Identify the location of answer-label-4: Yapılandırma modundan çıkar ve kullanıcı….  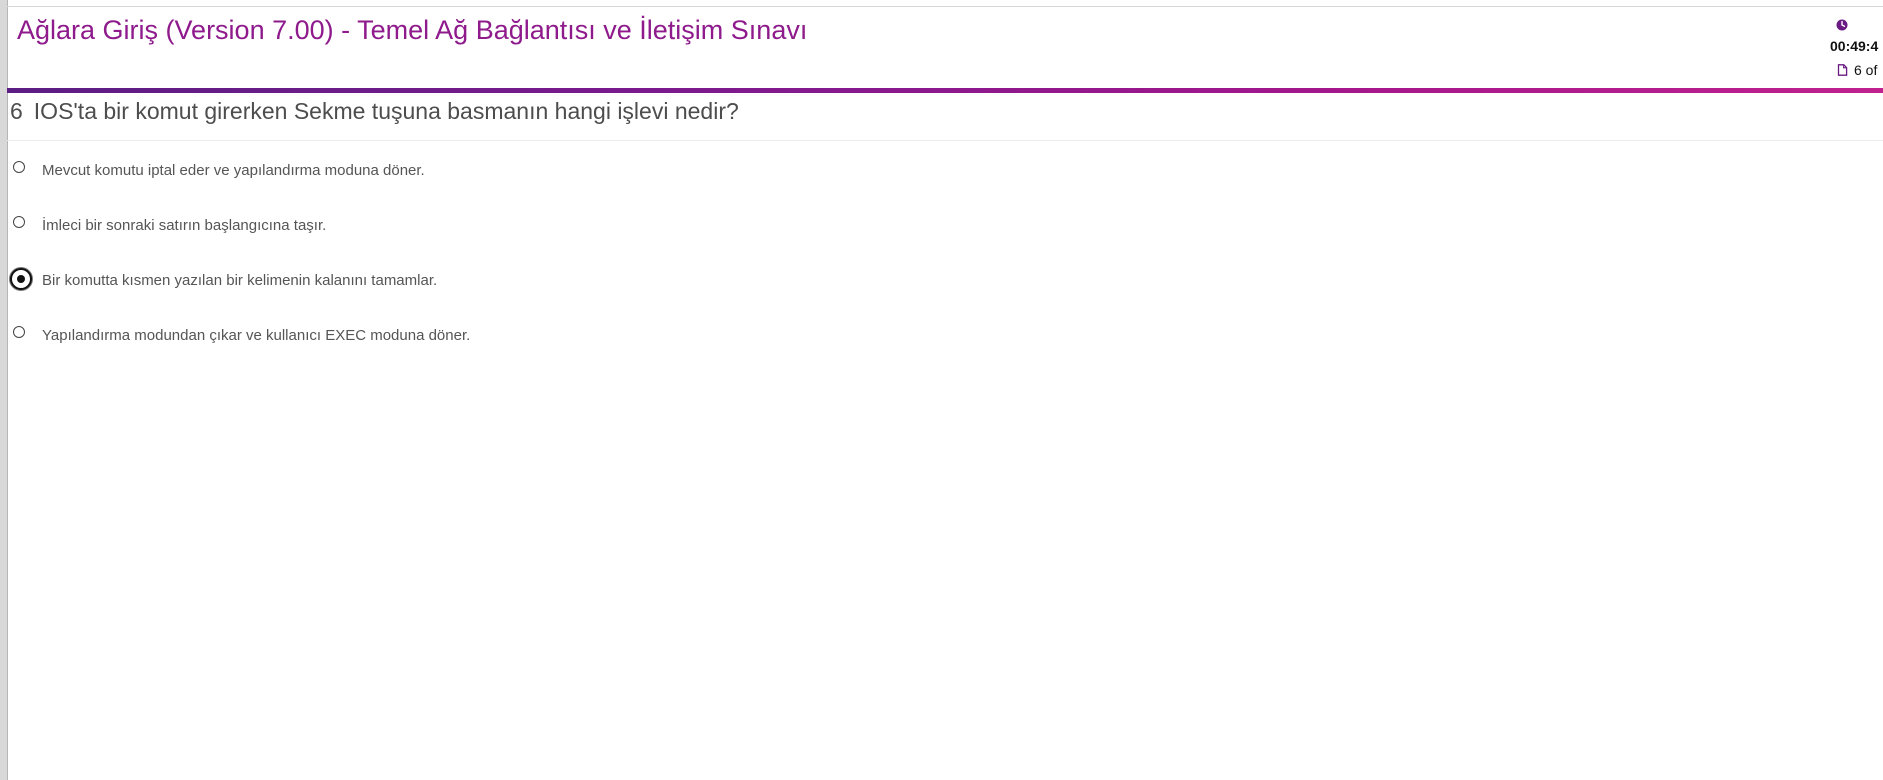
(256, 335).